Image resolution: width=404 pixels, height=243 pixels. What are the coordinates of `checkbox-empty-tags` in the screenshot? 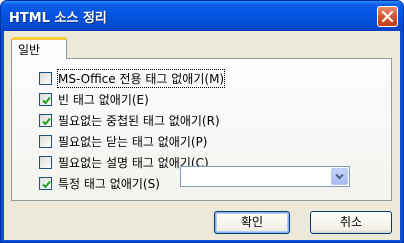 It's located at (45, 99).